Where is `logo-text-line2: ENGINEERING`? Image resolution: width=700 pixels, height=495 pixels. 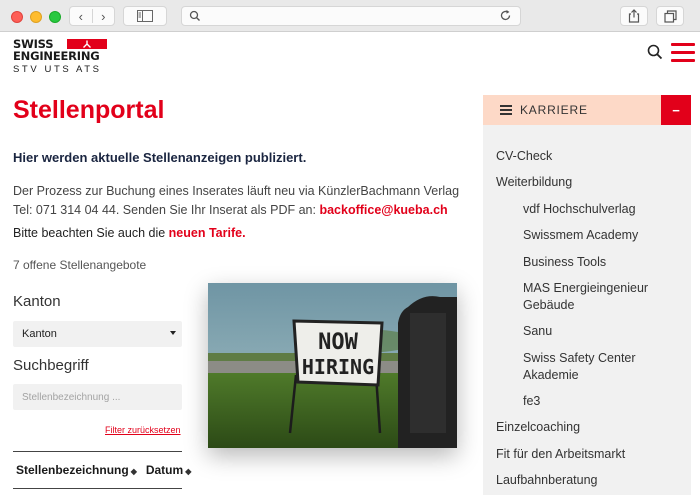
logo-text-line2: ENGINEERING is located at coordinates (56, 56).